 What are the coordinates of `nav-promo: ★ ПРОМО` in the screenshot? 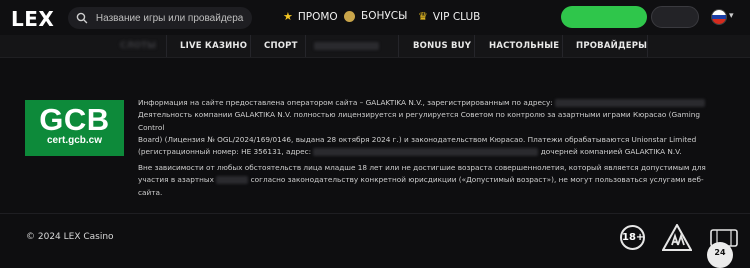 It's located at (310, 16).